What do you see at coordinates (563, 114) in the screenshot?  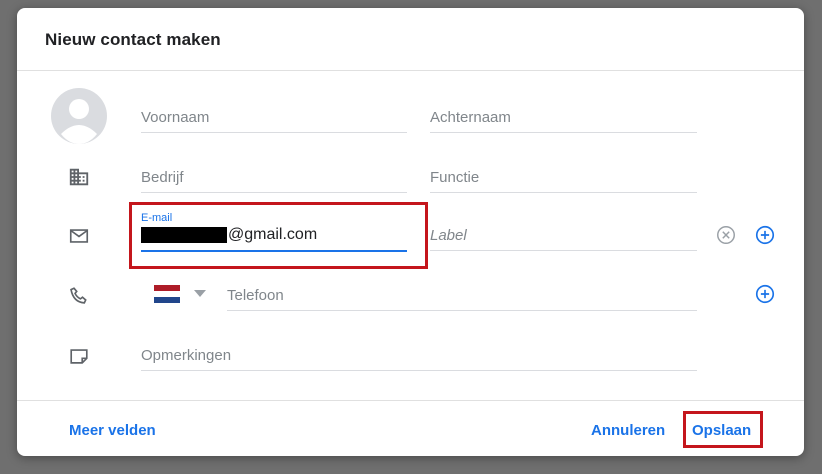 I see `last-name-field: Achternaam` at bounding box center [563, 114].